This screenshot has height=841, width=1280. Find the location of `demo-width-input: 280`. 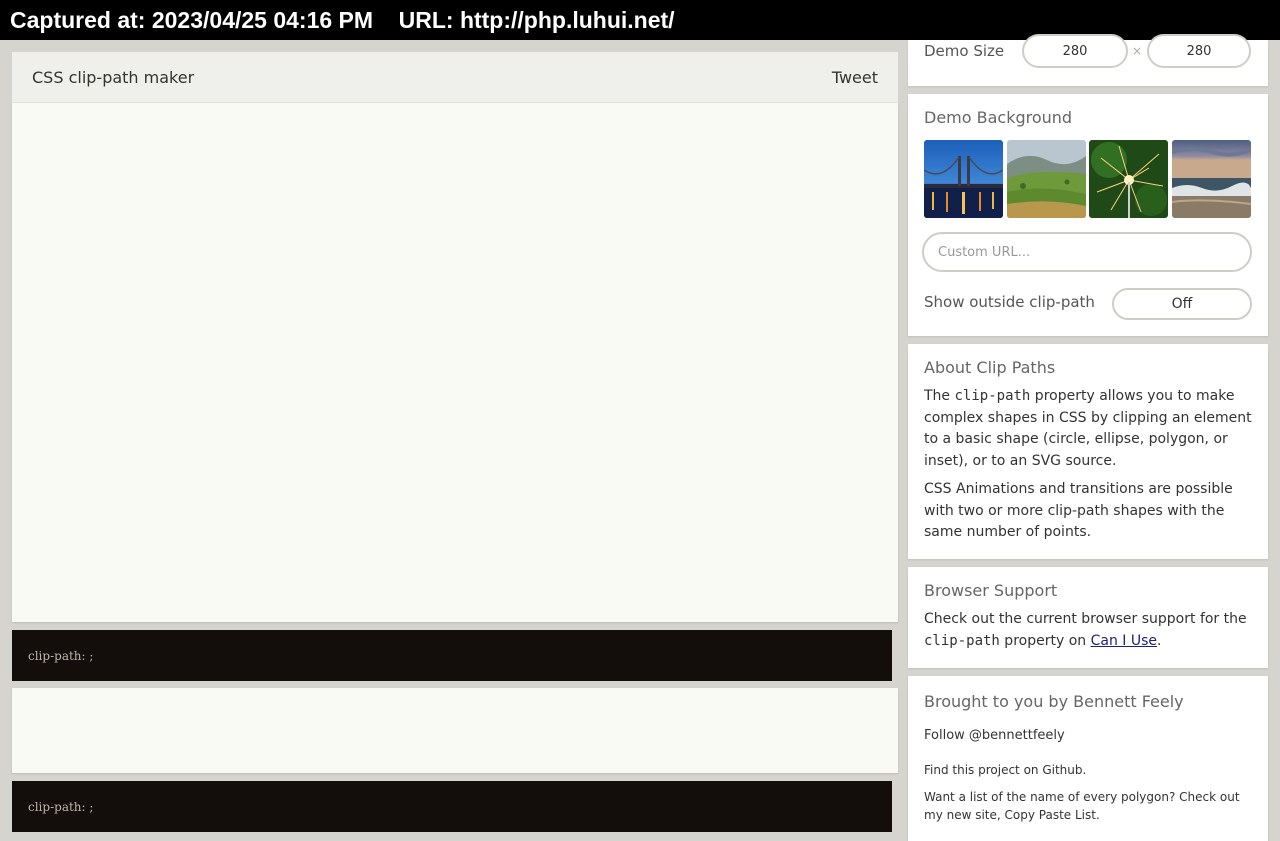

demo-width-input: 280 is located at coordinates (1075, 51).